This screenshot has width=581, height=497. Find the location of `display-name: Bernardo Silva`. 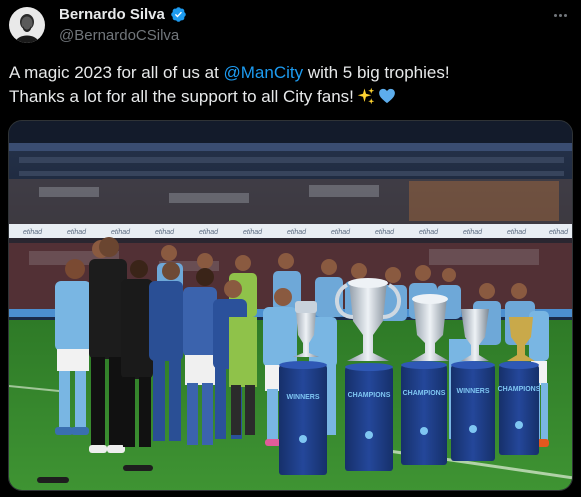

display-name: Bernardo Silva is located at coordinates (112, 14).